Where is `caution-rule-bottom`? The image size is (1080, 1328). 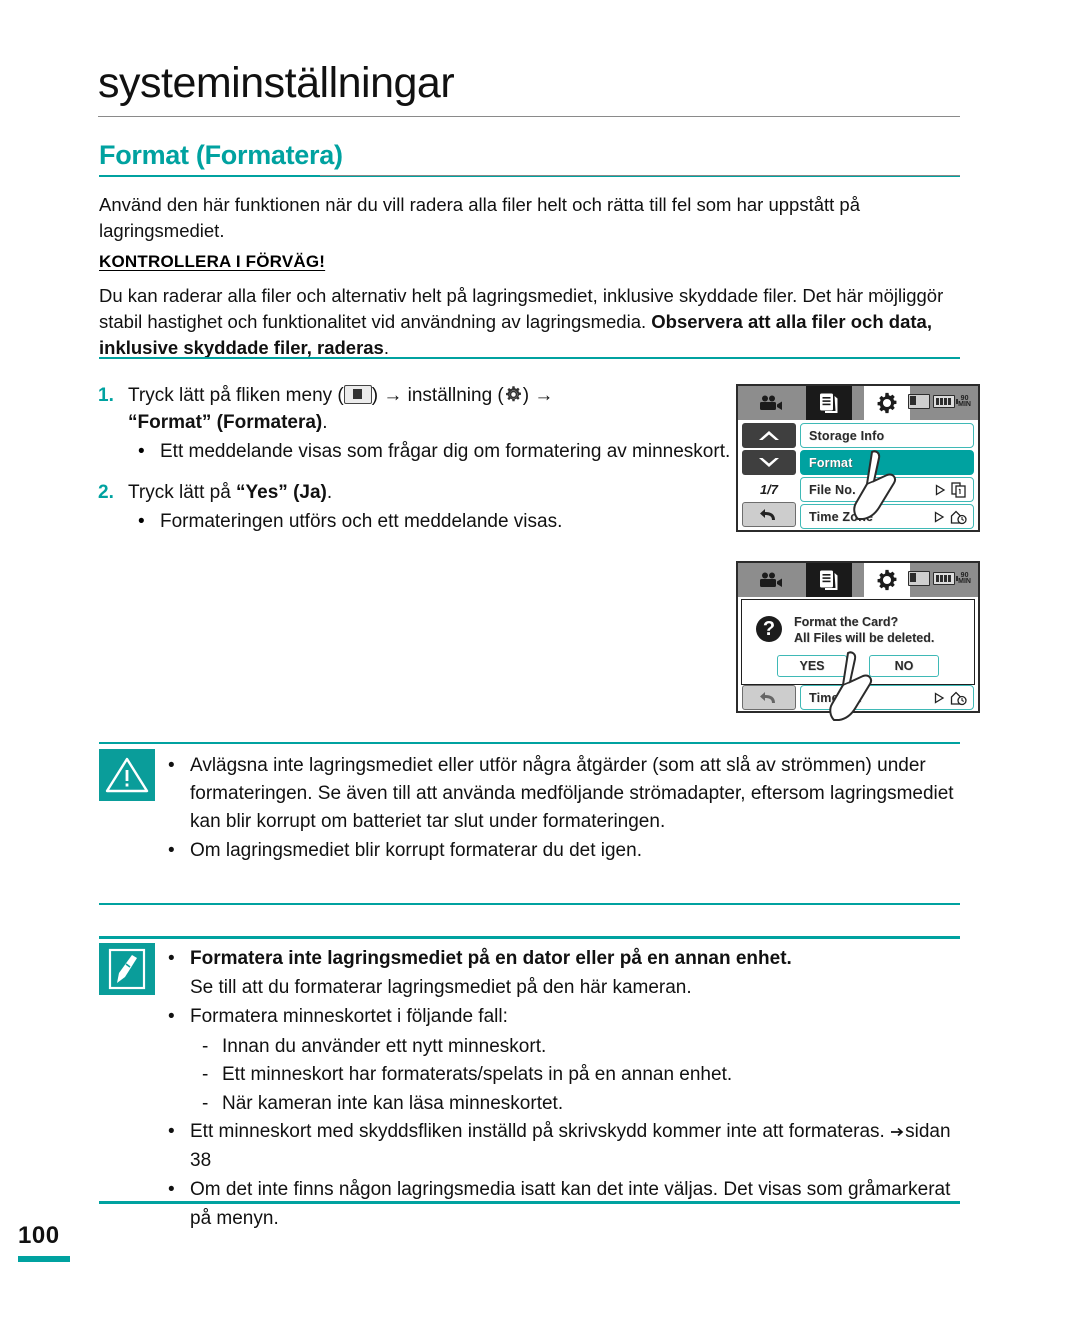 caution-rule-bottom is located at coordinates (529, 904).